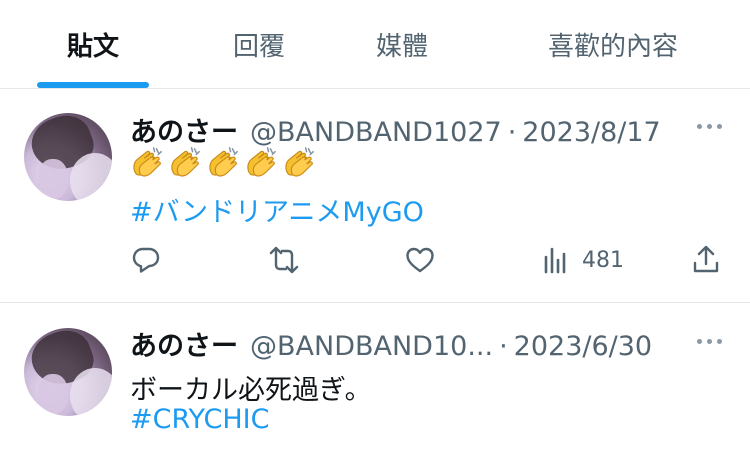  I want to click on share-icon, so click(706, 259).